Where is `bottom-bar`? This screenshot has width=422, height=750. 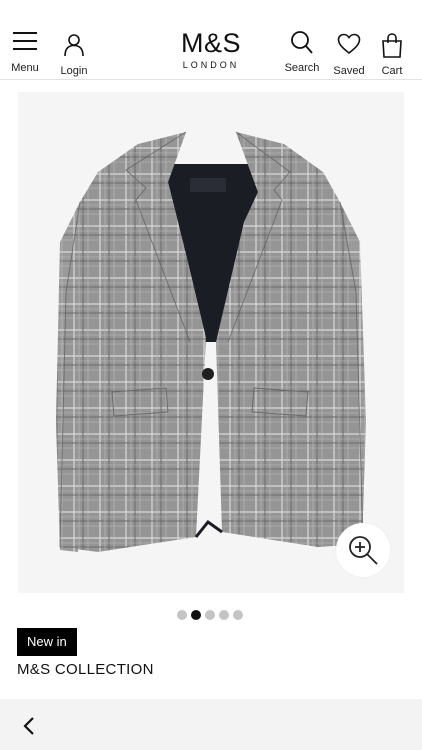
bottom-bar is located at coordinates (211, 724).